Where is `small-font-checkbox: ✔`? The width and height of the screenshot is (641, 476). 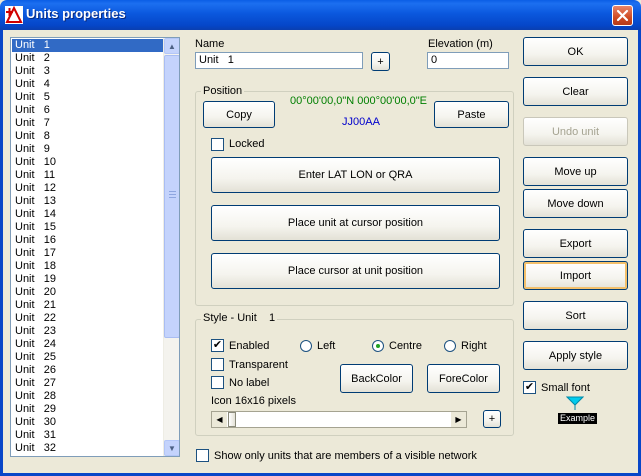
small-font-checkbox: ✔ is located at coordinates (529, 387).